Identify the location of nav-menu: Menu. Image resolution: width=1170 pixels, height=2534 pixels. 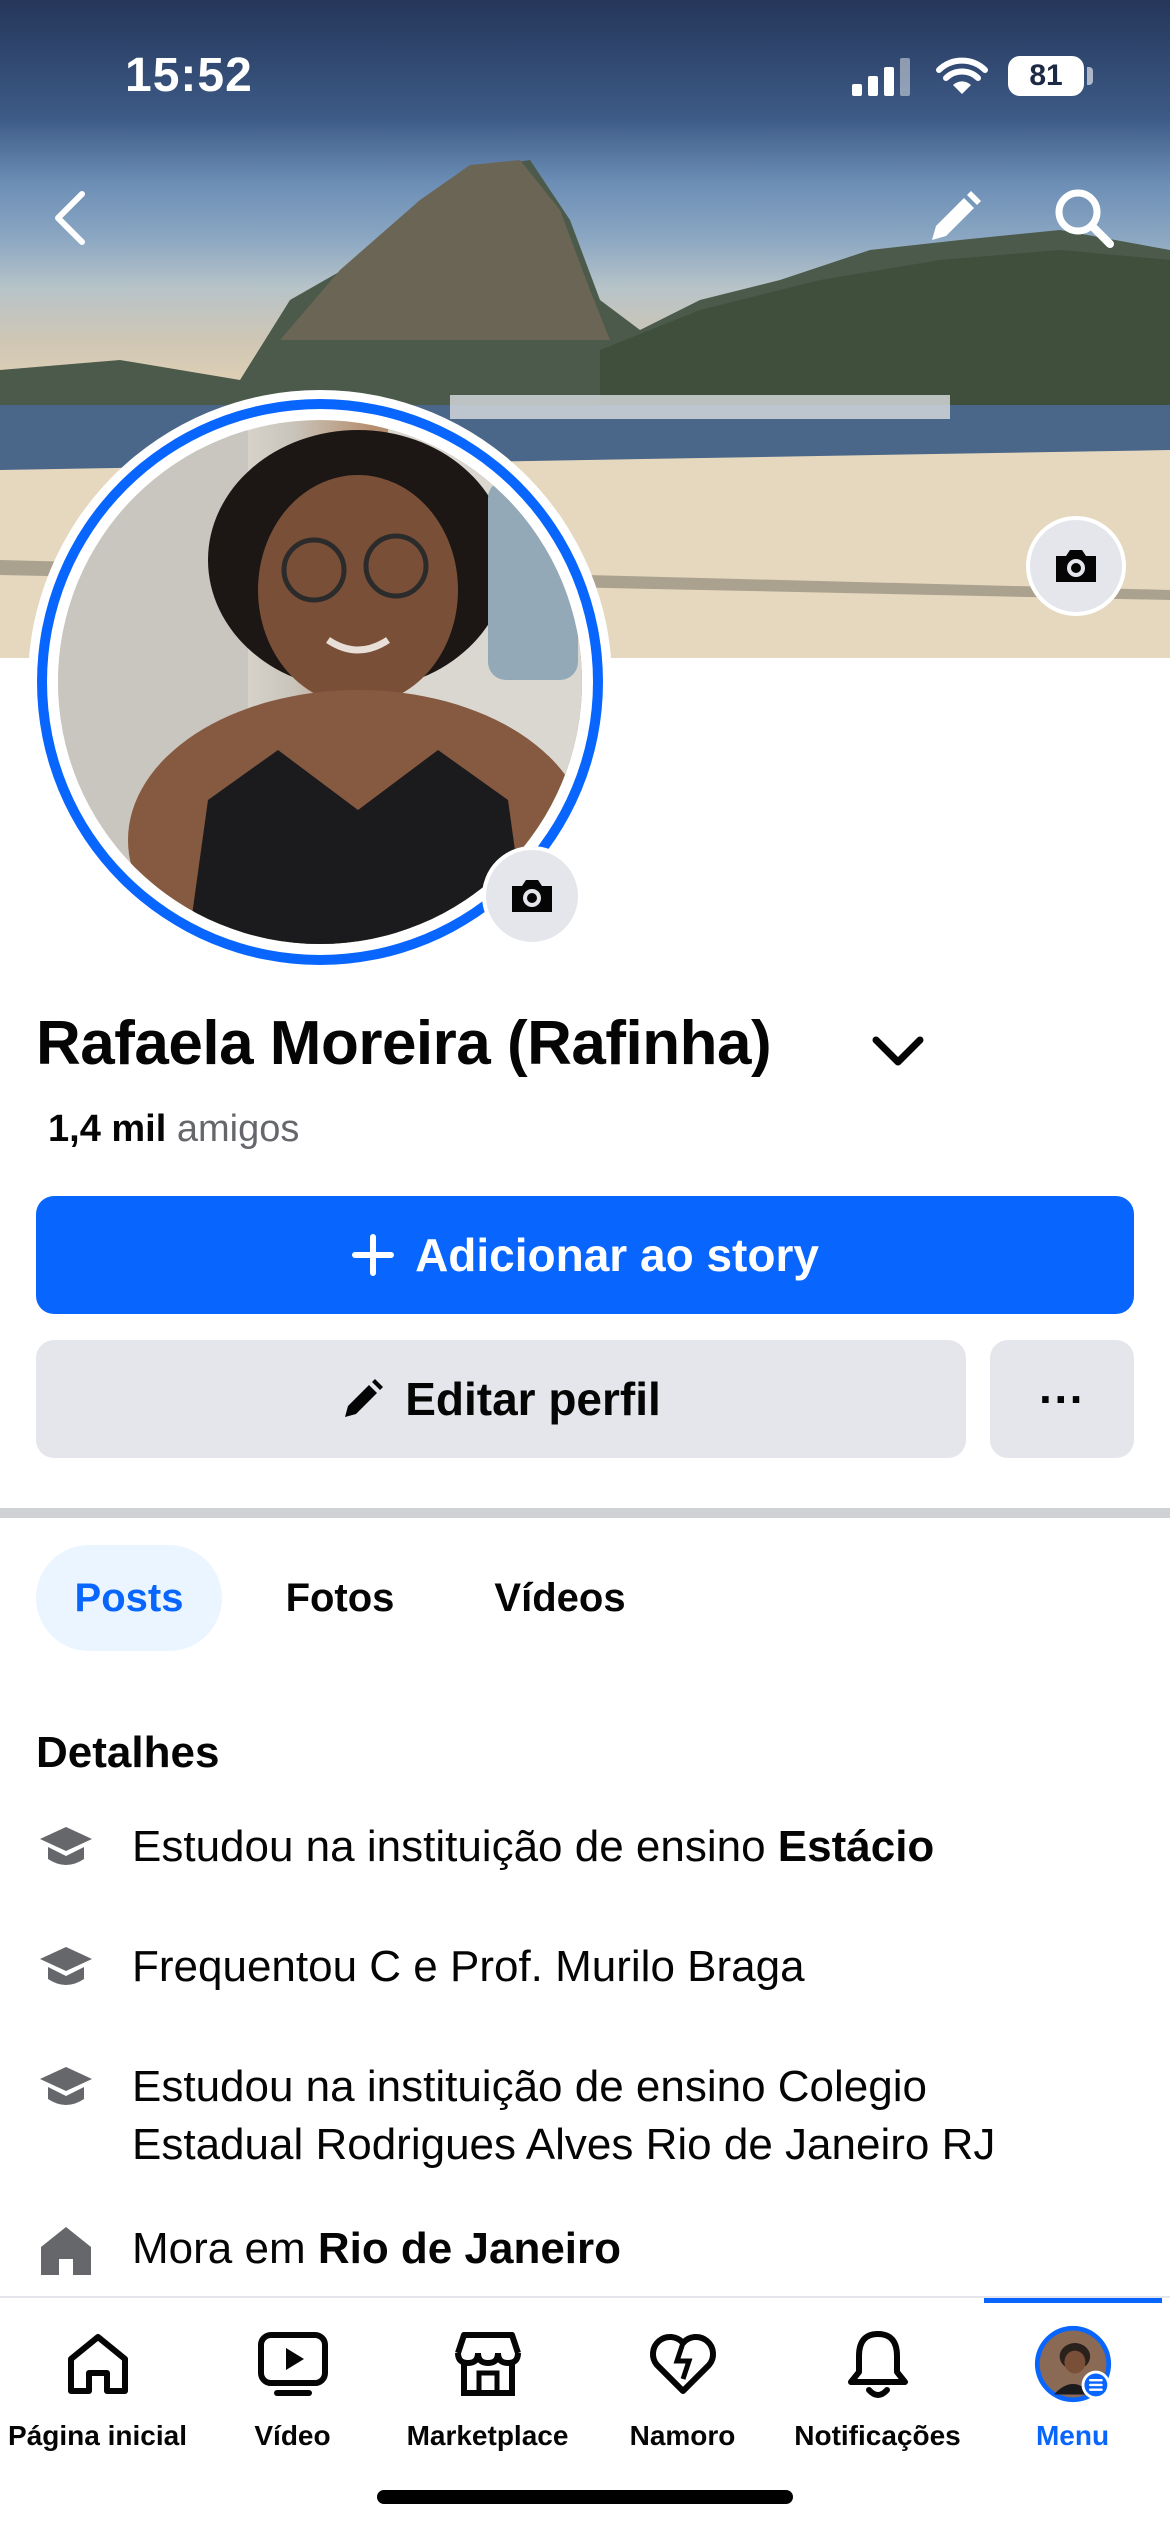
(1072, 2388).